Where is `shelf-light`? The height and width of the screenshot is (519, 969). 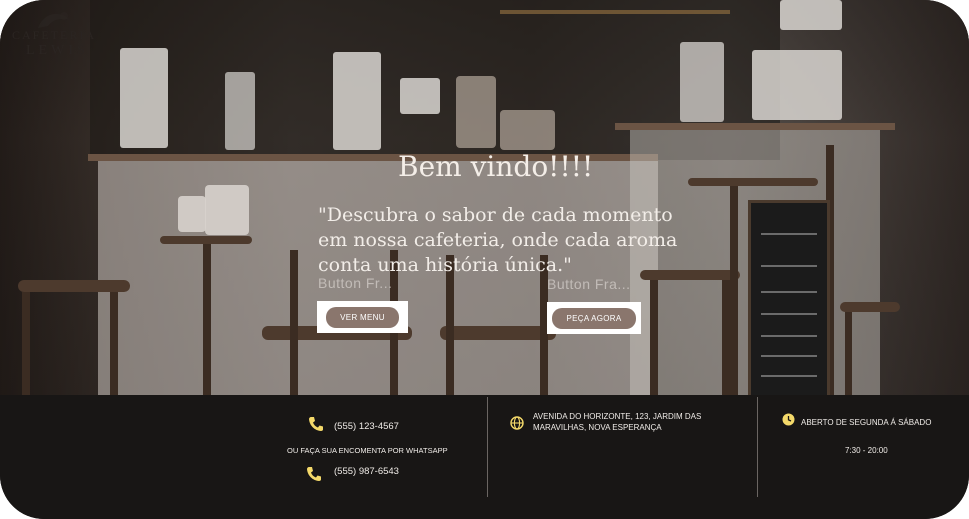 shelf-light is located at coordinates (615, 12).